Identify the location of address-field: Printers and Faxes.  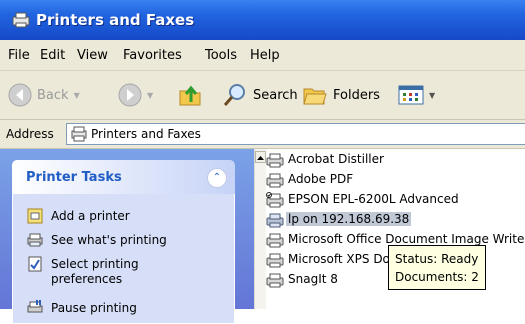
(295, 134).